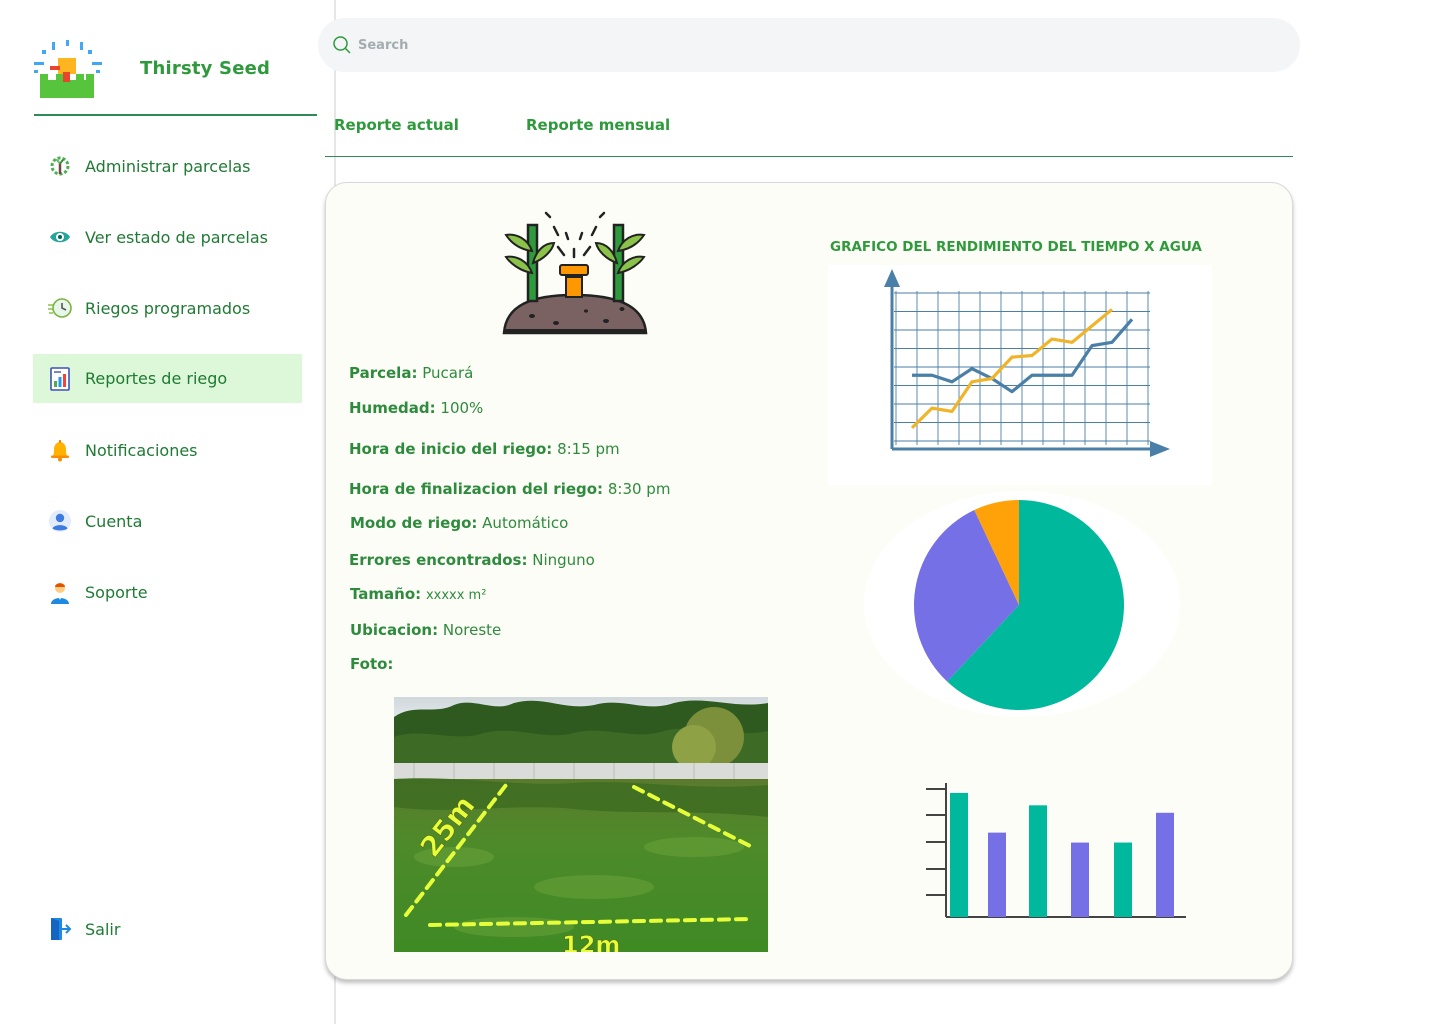 Image resolution: width=1440 pixels, height=1024 pixels. Describe the element at coordinates (103, 929) in the screenshot. I see `sidebar-item-label: Salir` at that location.